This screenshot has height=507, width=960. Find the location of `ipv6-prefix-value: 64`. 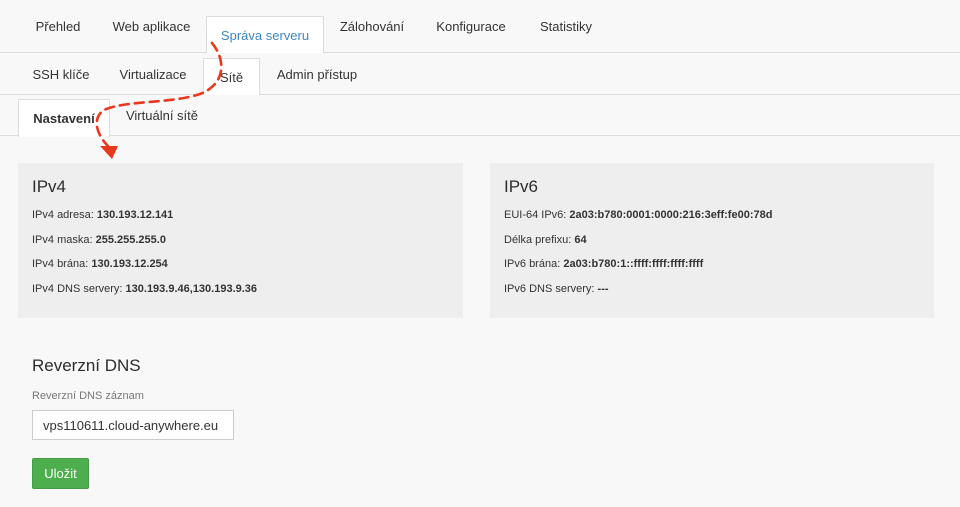

ipv6-prefix-value: 64 is located at coordinates (580, 239).